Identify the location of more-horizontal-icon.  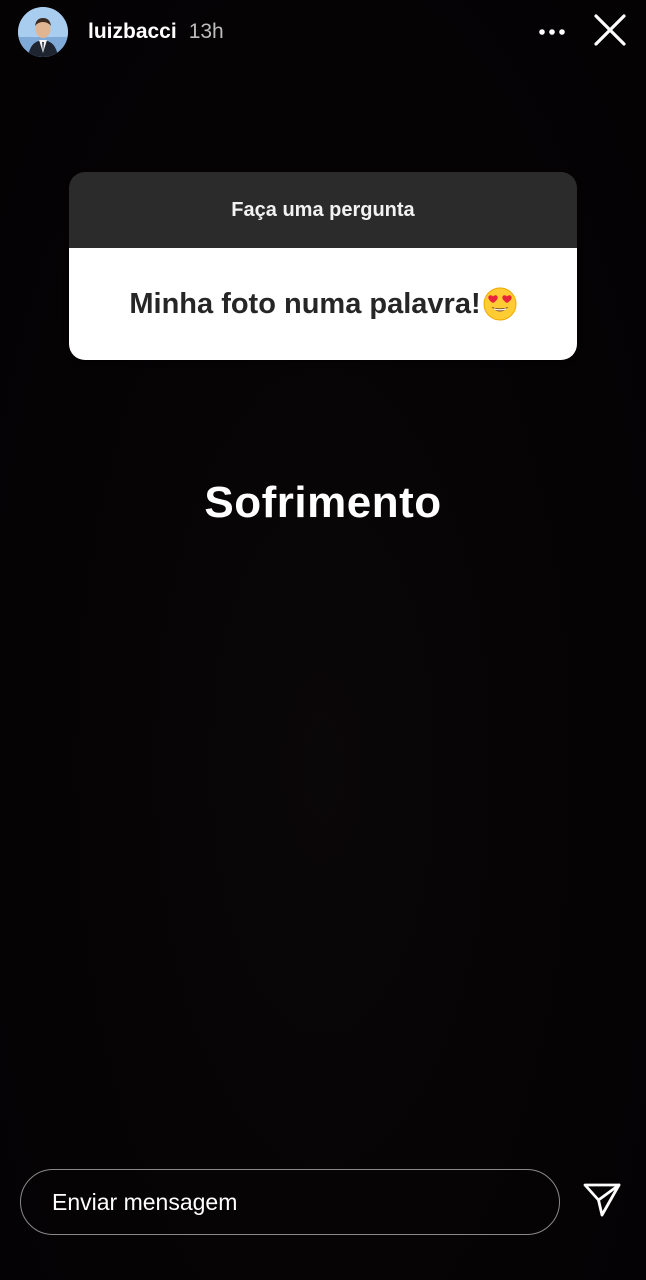
(552, 32).